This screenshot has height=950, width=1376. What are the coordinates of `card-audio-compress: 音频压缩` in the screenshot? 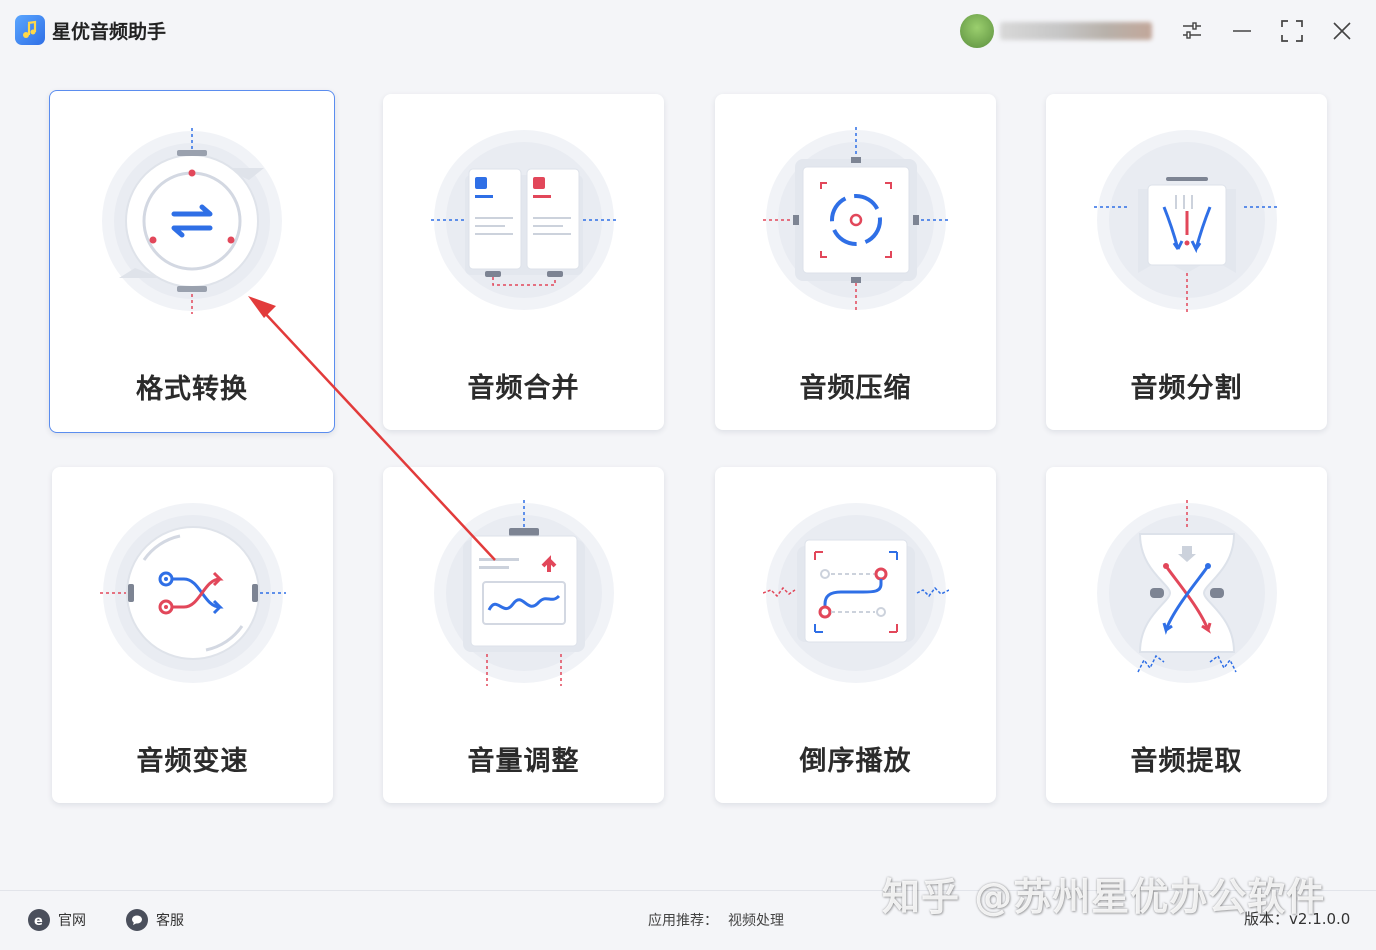 It's located at (855, 262).